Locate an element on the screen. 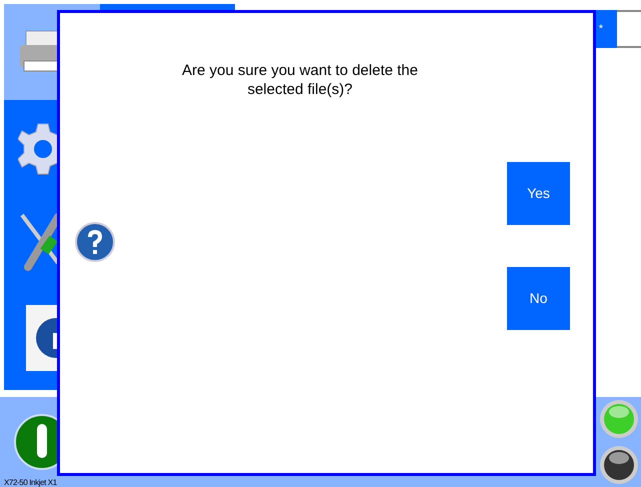 The image size is (641, 487). dialog-message: Are you sure you want to delete the selected file(s)? is located at coordinates (300, 80).